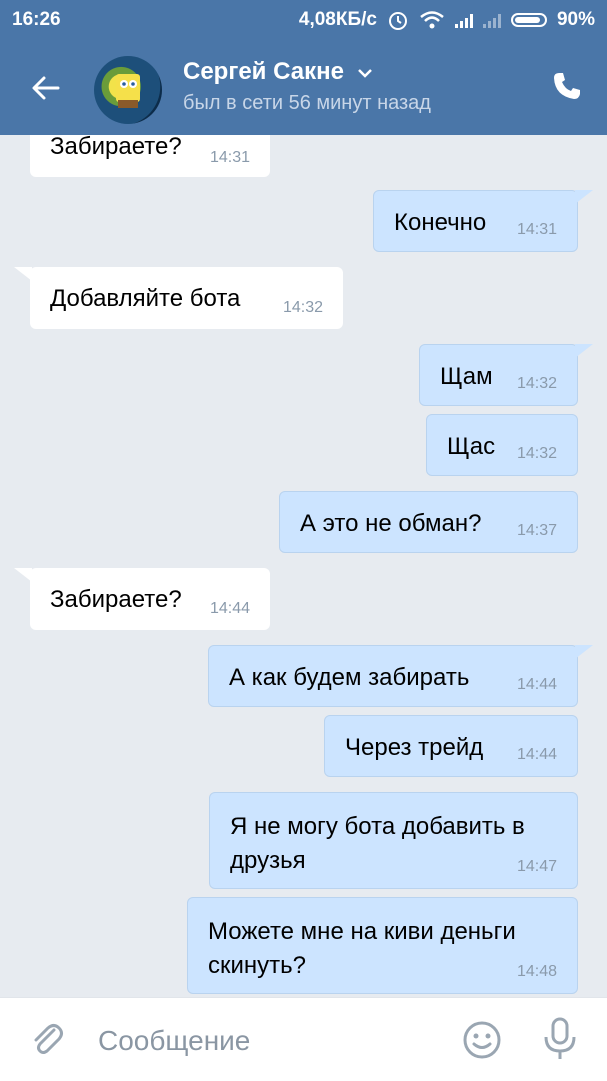 Image resolution: width=607 pixels, height=1081 pixels. I want to click on battery-icon, so click(528, 20).